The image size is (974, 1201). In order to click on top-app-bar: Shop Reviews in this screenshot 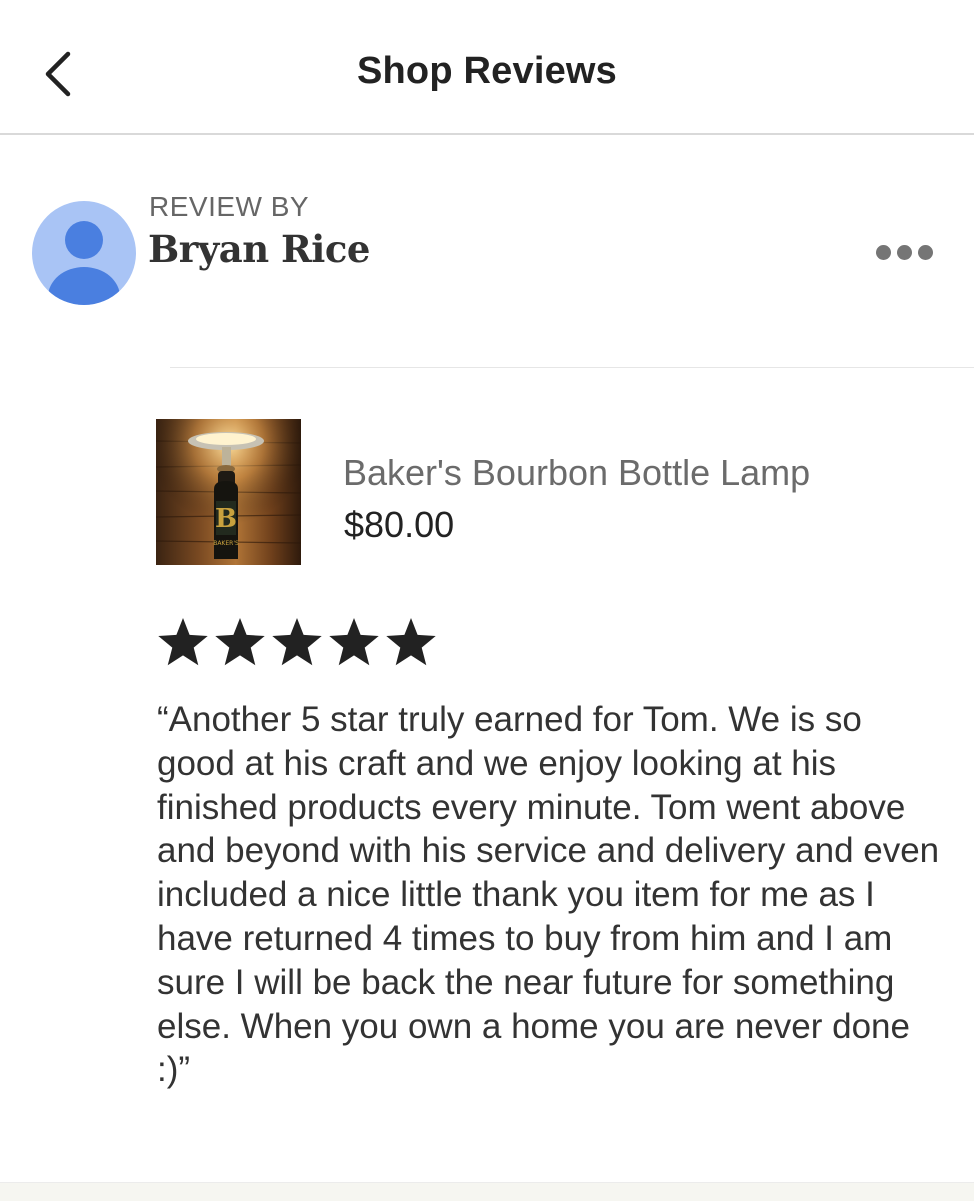, I will do `click(487, 67)`.